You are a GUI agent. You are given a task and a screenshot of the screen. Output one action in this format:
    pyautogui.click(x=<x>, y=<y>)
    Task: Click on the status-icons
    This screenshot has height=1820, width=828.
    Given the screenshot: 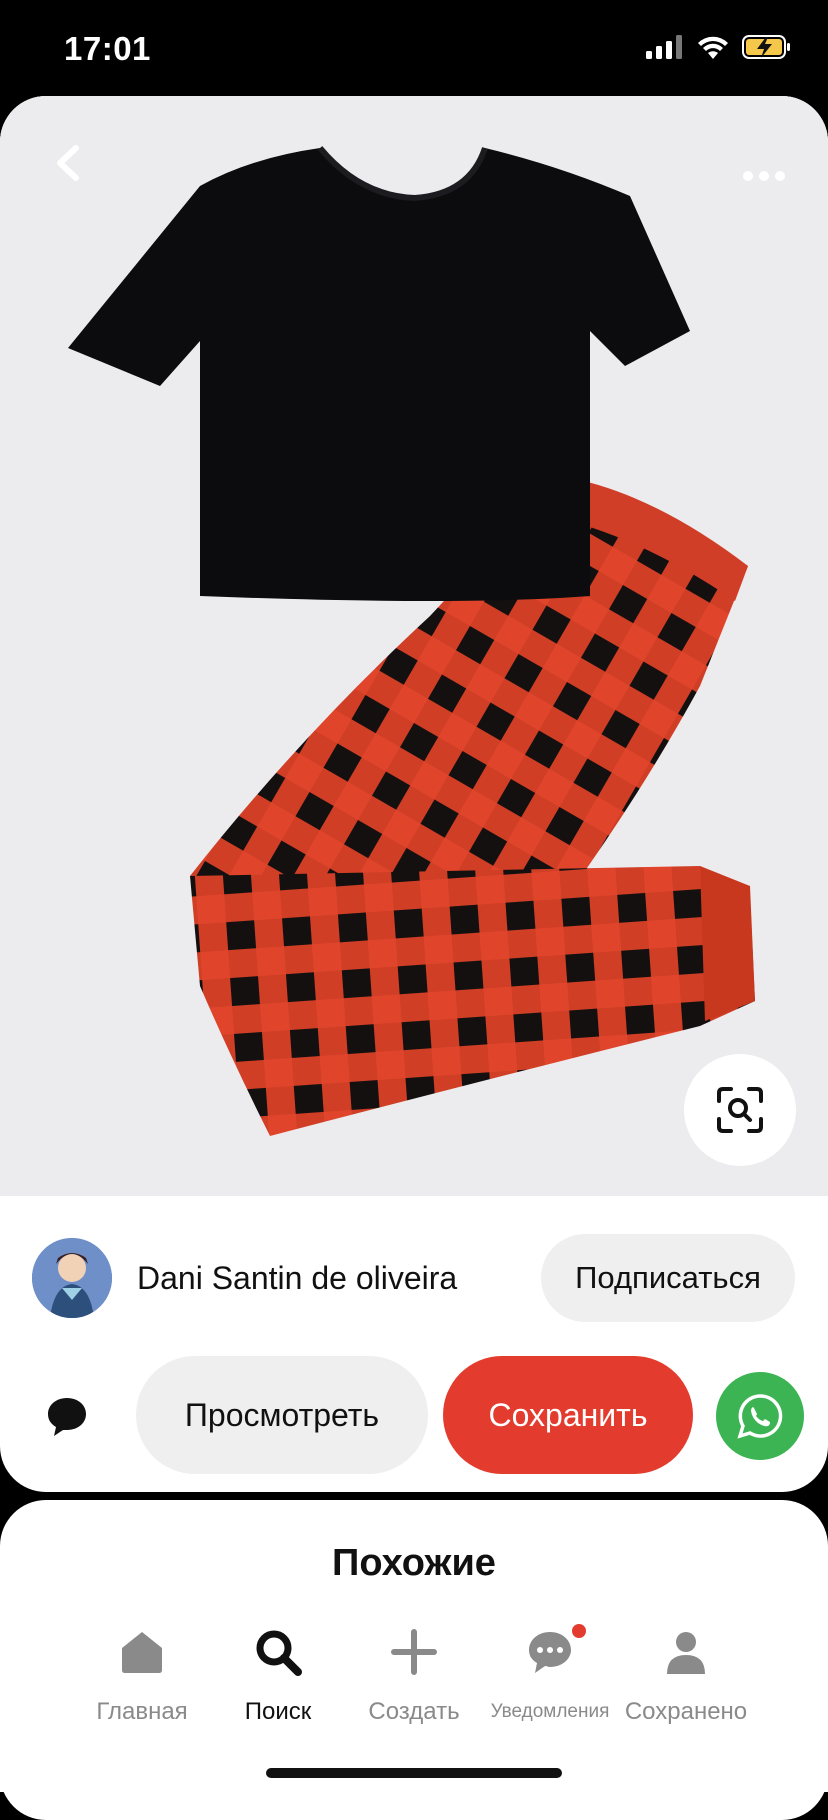 What is the action you would take?
    pyautogui.click(x=719, y=47)
    